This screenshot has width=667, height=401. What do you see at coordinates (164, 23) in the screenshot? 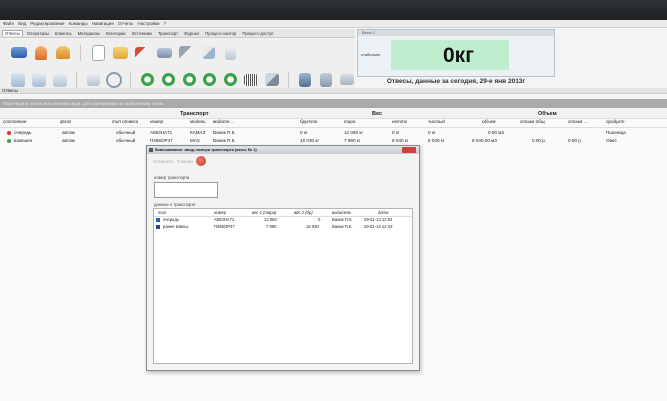
I see `menu-help: ?` at bounding box center [164, 23].